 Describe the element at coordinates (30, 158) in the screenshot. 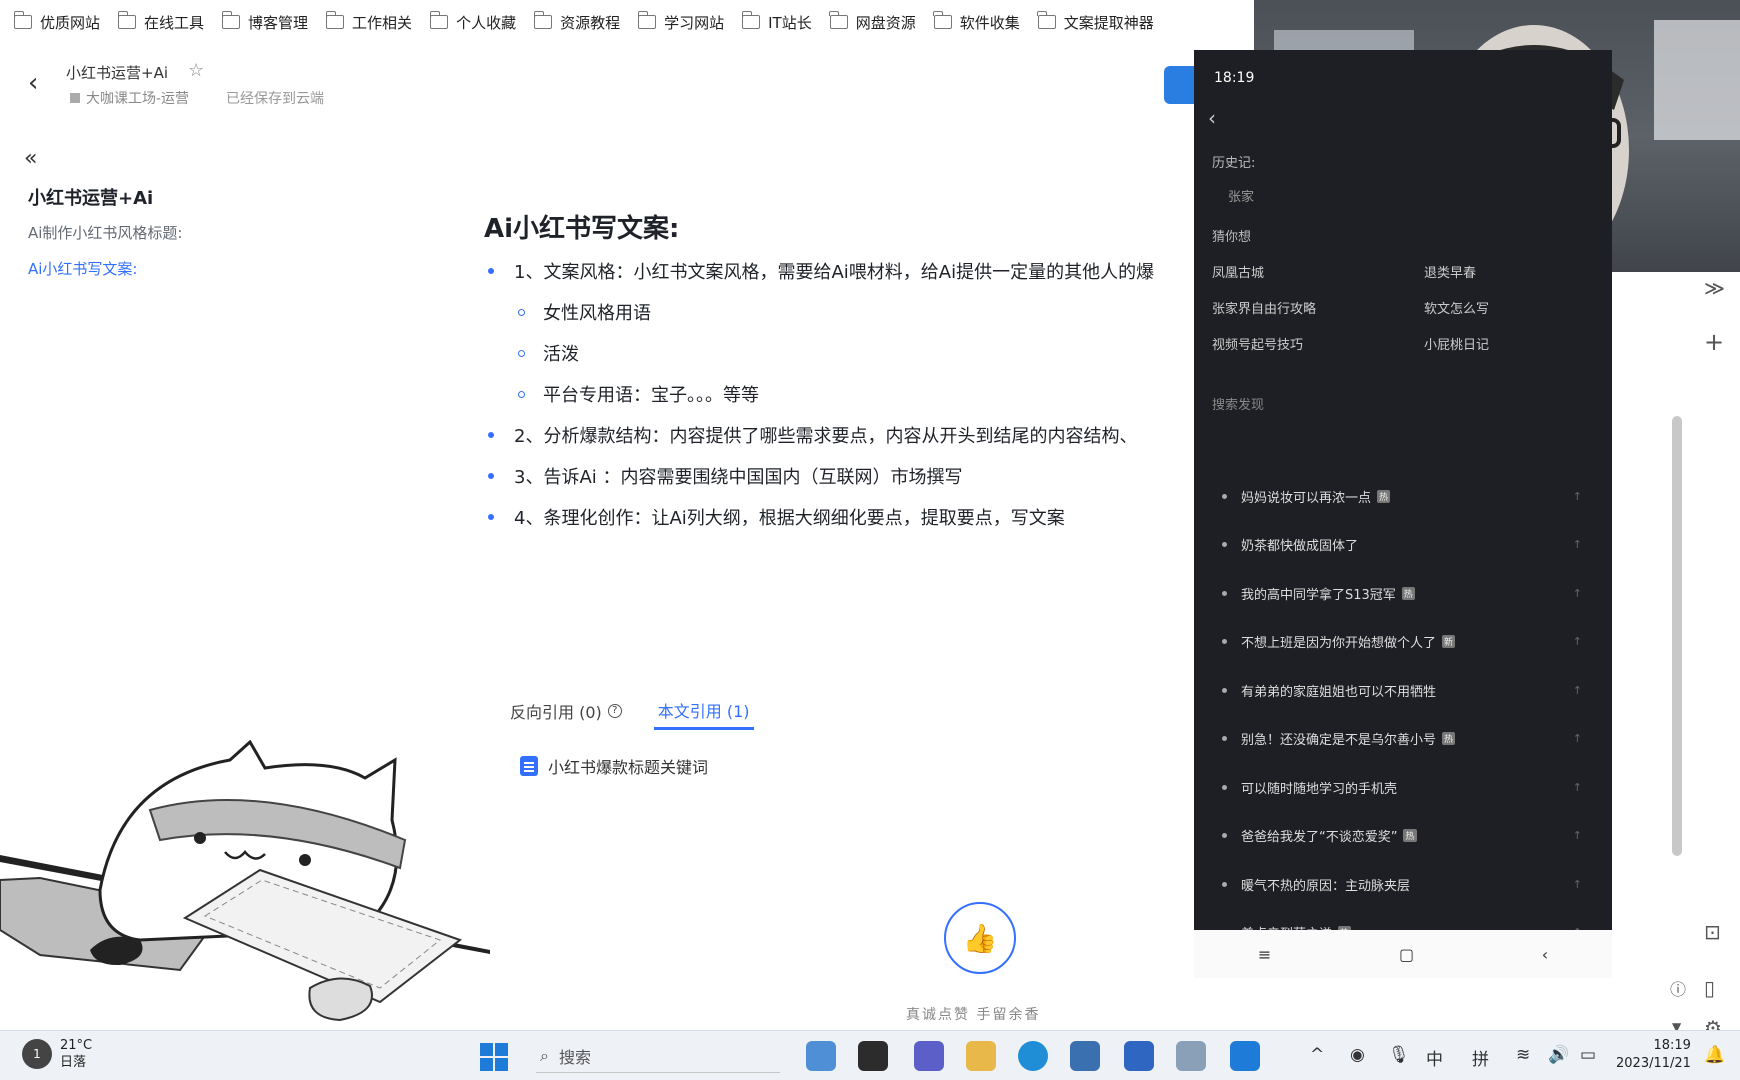

I see `collapse-outline-icon: «` at that location.